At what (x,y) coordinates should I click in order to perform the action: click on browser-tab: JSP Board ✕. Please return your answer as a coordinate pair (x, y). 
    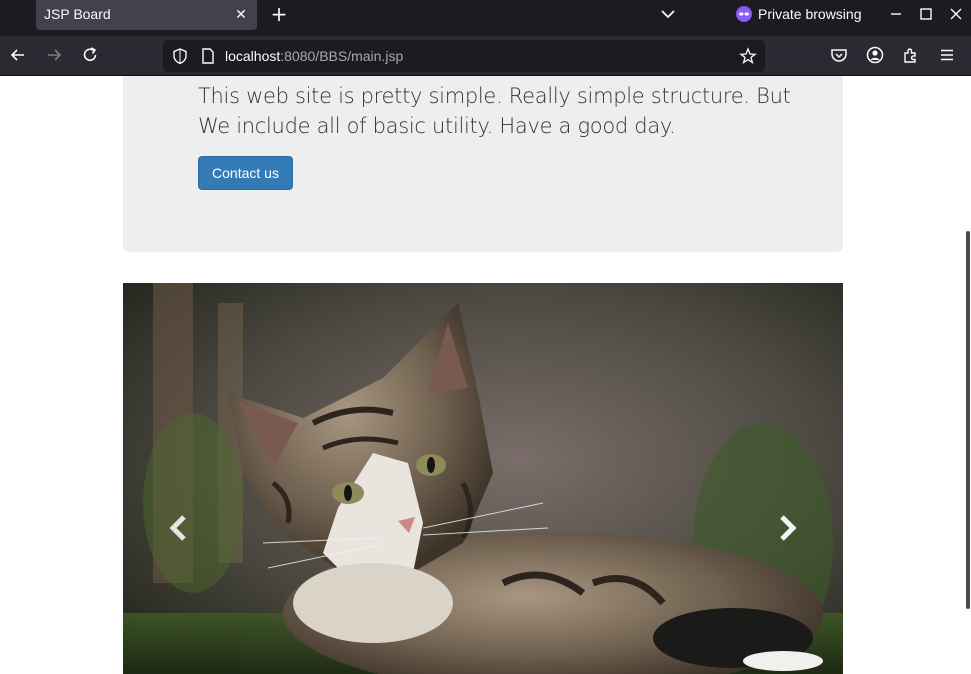
    Looking at the image, I should click on (146, 15).